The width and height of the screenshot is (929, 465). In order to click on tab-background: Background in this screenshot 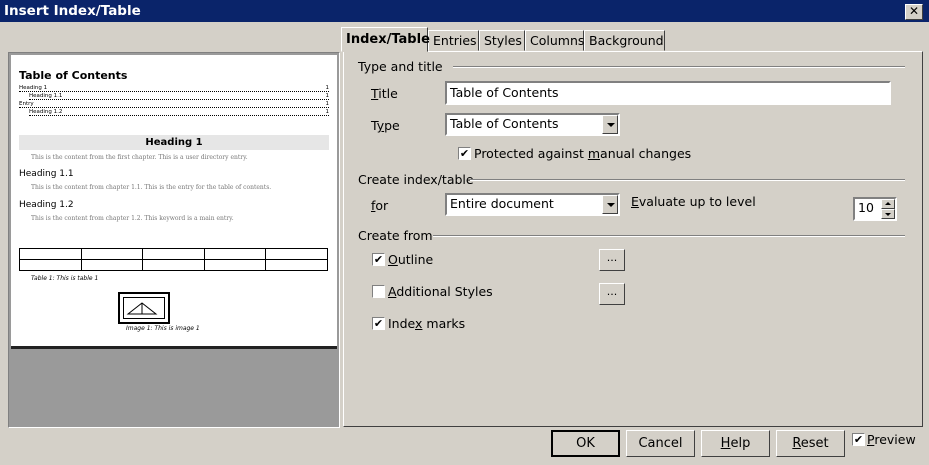, I will do `click(624, 40)`.